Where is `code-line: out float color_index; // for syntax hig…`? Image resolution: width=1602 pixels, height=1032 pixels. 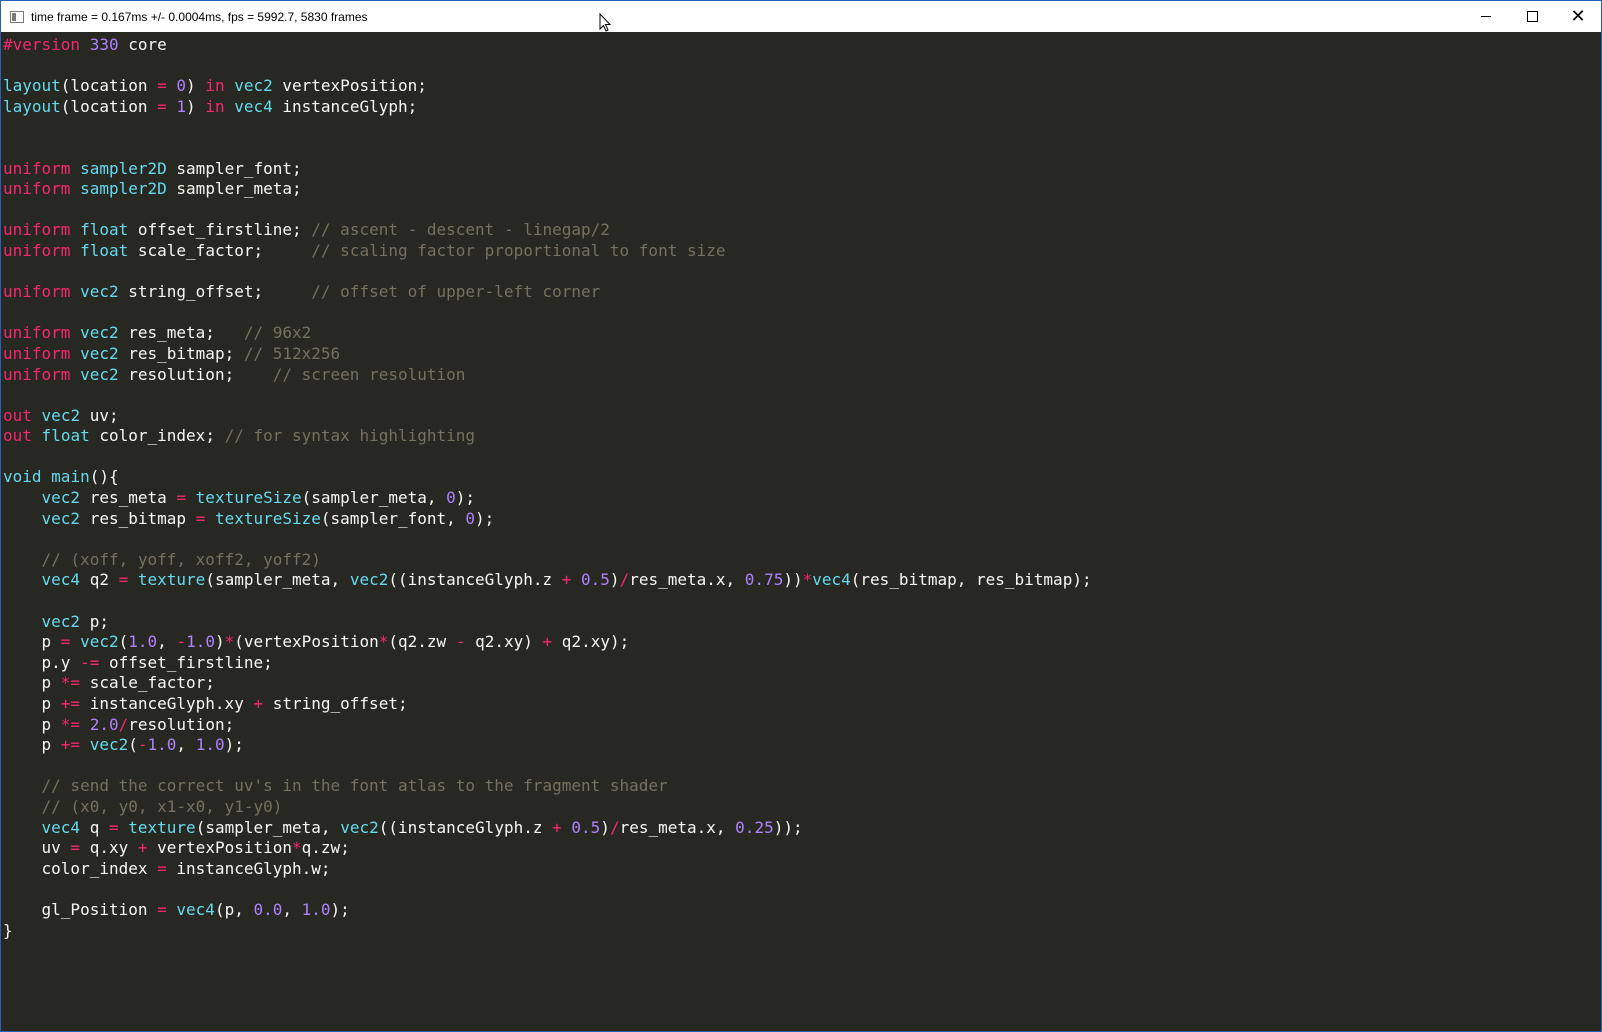
code-line: out float color_index; // for syntax hig… is located at coordinates (801, 436).